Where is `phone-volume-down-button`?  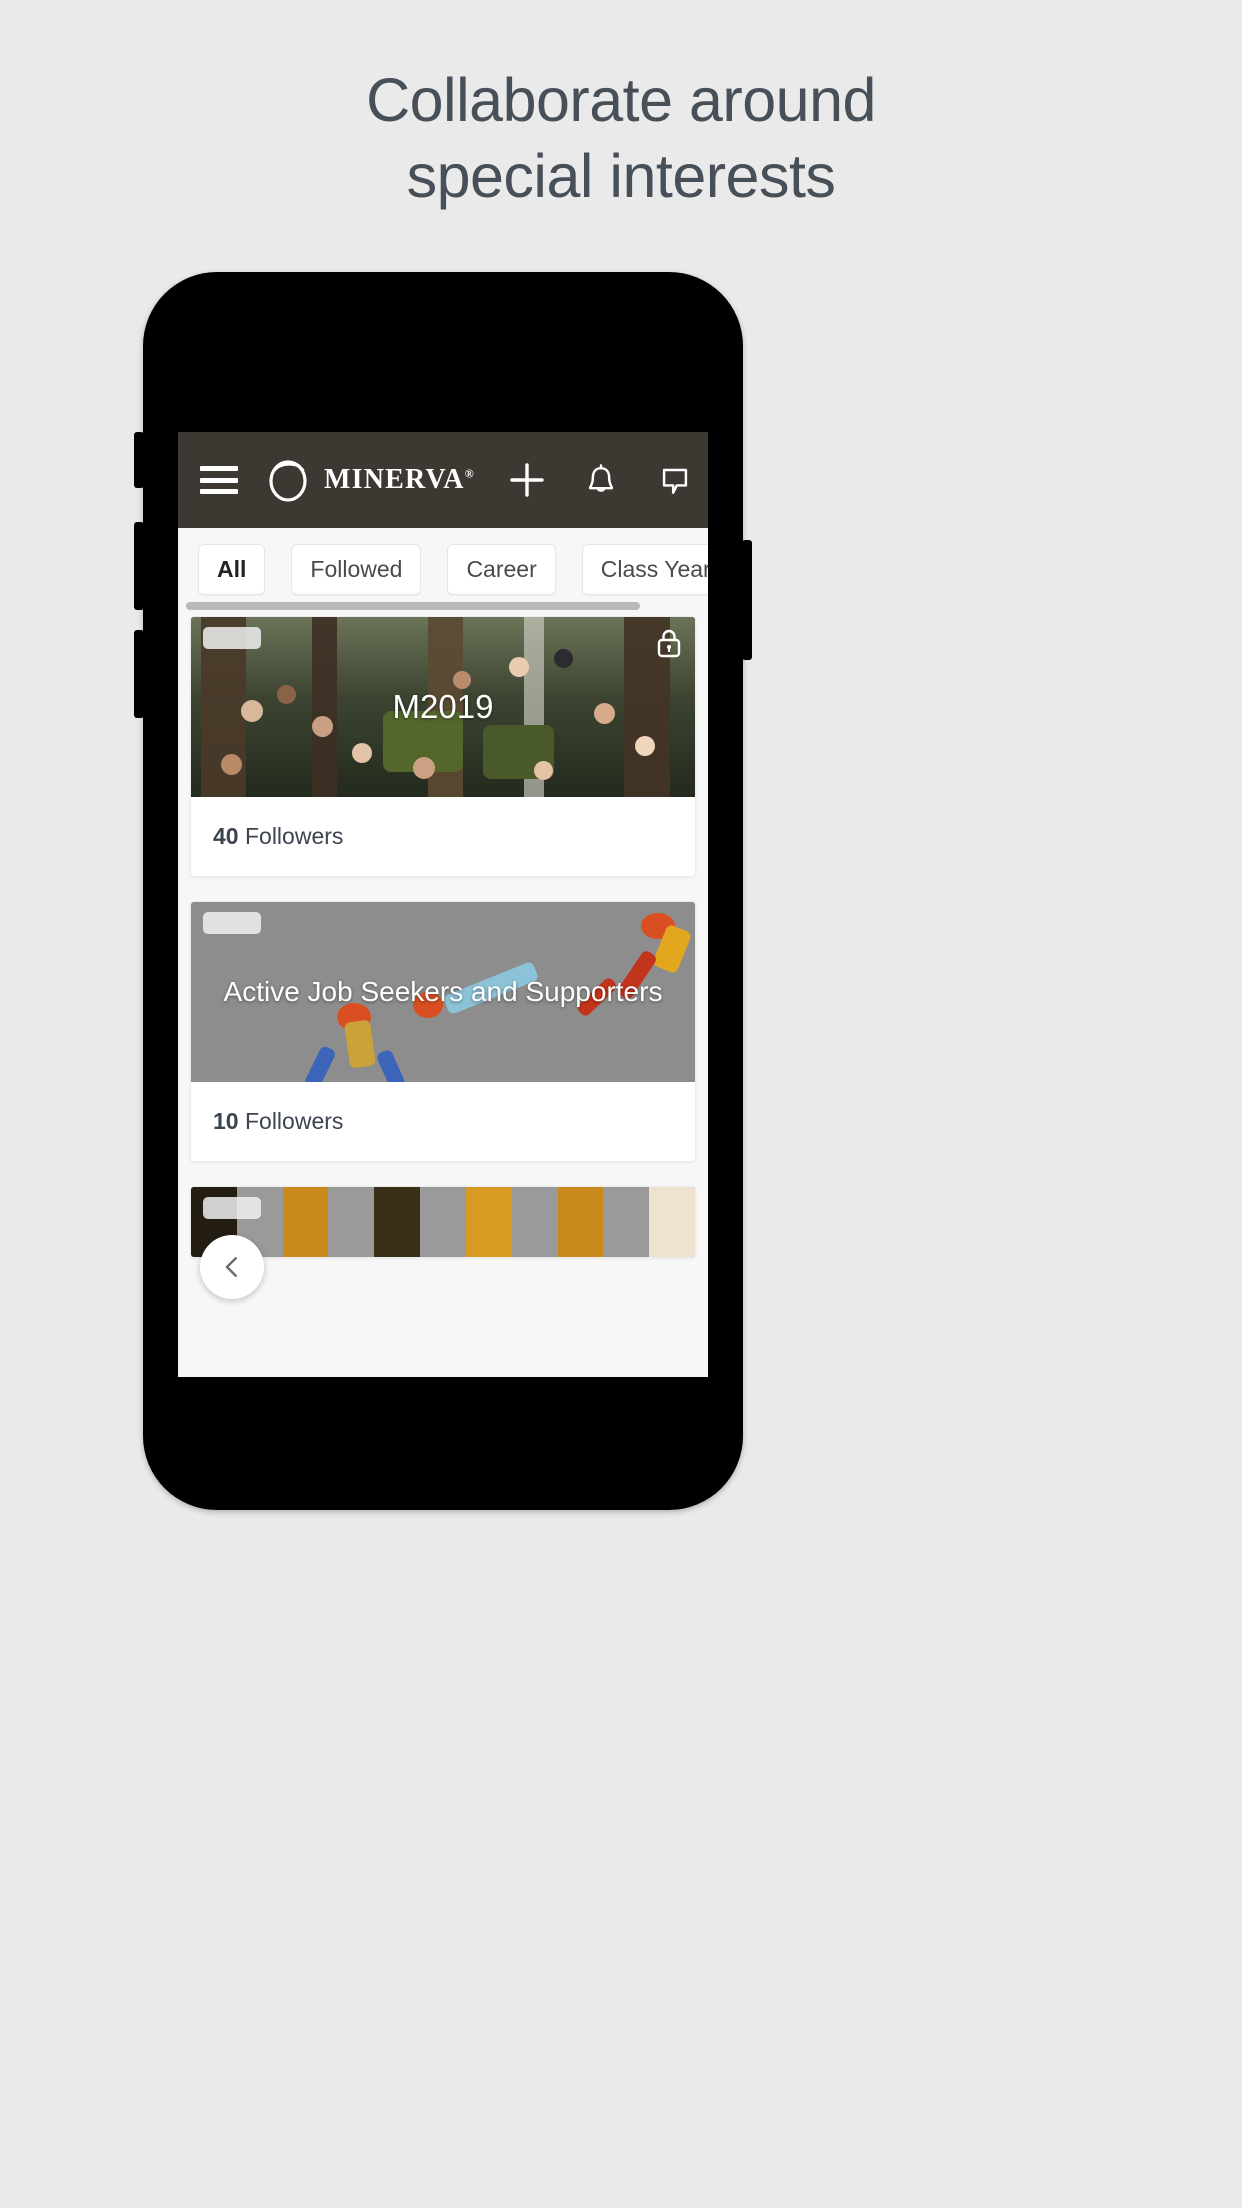 phone-volume-down-button is located at coordinates (139, 674).